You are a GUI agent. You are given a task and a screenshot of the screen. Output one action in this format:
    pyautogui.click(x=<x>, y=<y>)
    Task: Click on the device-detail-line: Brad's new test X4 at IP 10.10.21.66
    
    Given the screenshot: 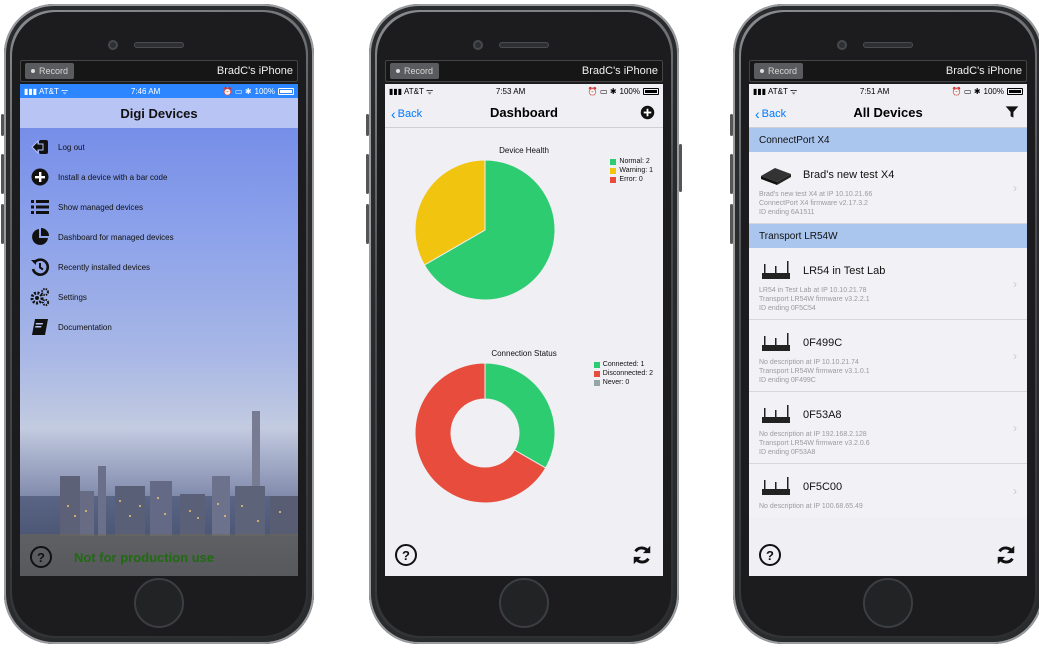 What is the action you would take?
    pyautogui.click(x=816, y=194)
    